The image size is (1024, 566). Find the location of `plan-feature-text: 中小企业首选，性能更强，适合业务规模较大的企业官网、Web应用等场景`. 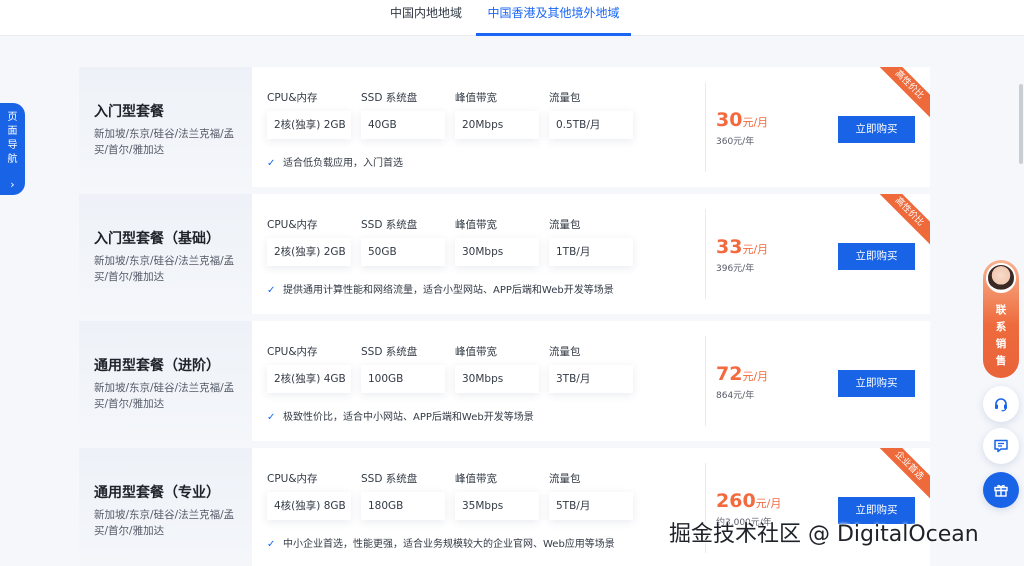

plan-feature-text: 中小企业首选，性能更强，适合业务规模较大的企业官网、Web应用等场景 is located at coordinates (449, 544).